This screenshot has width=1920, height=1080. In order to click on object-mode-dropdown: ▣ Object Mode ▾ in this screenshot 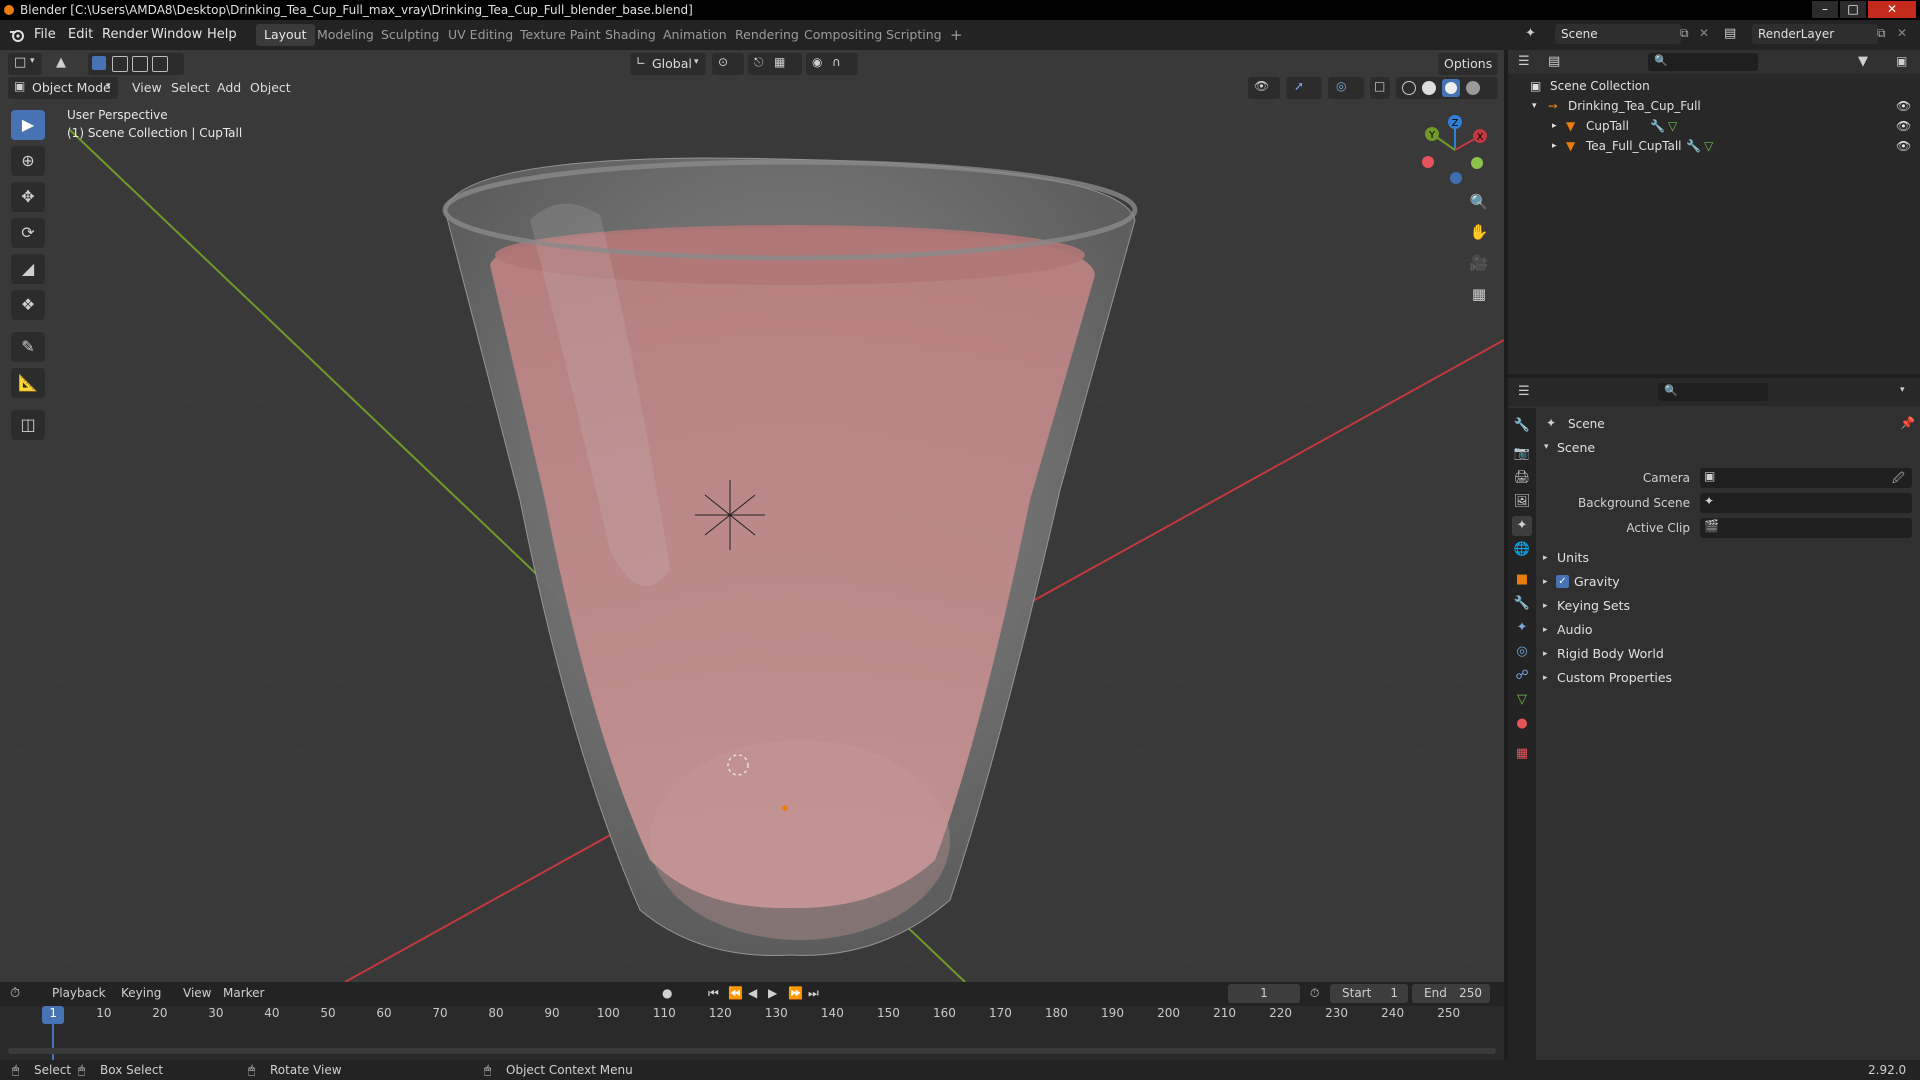, I will do `click(63, 88)`.